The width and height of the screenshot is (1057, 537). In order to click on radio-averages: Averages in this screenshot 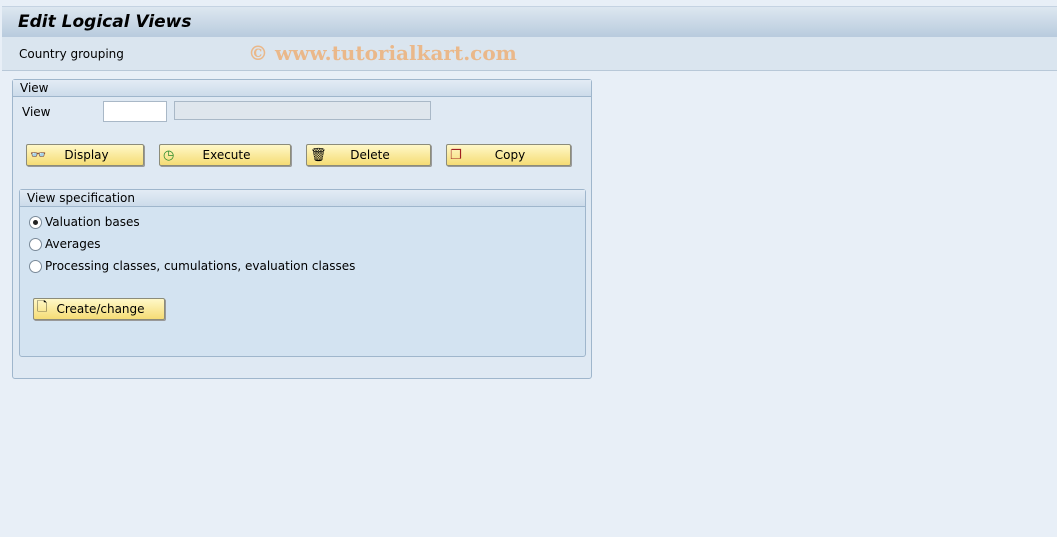, I will do `click(65, 244)`.